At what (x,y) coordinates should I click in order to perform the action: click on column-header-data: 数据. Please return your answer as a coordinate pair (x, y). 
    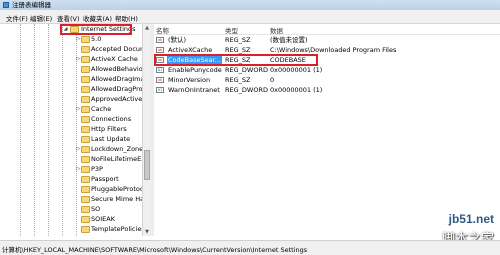
    Looking at the image, I should click on (276, 30).